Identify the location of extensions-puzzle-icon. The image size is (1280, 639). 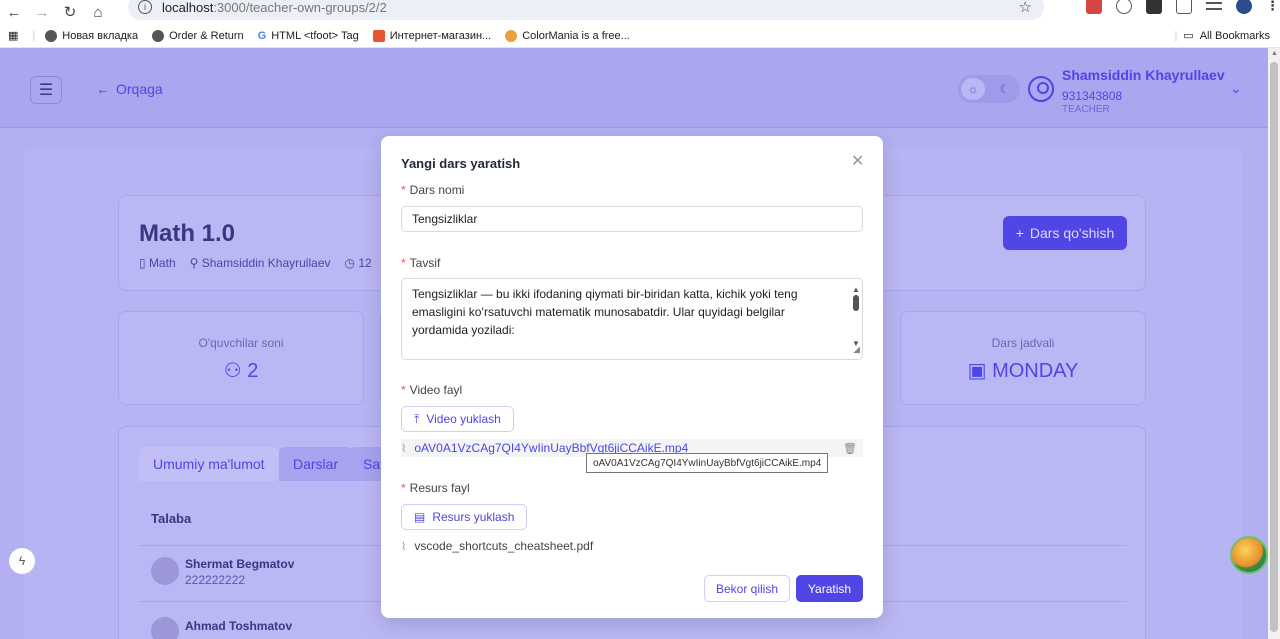
(1184, 7).